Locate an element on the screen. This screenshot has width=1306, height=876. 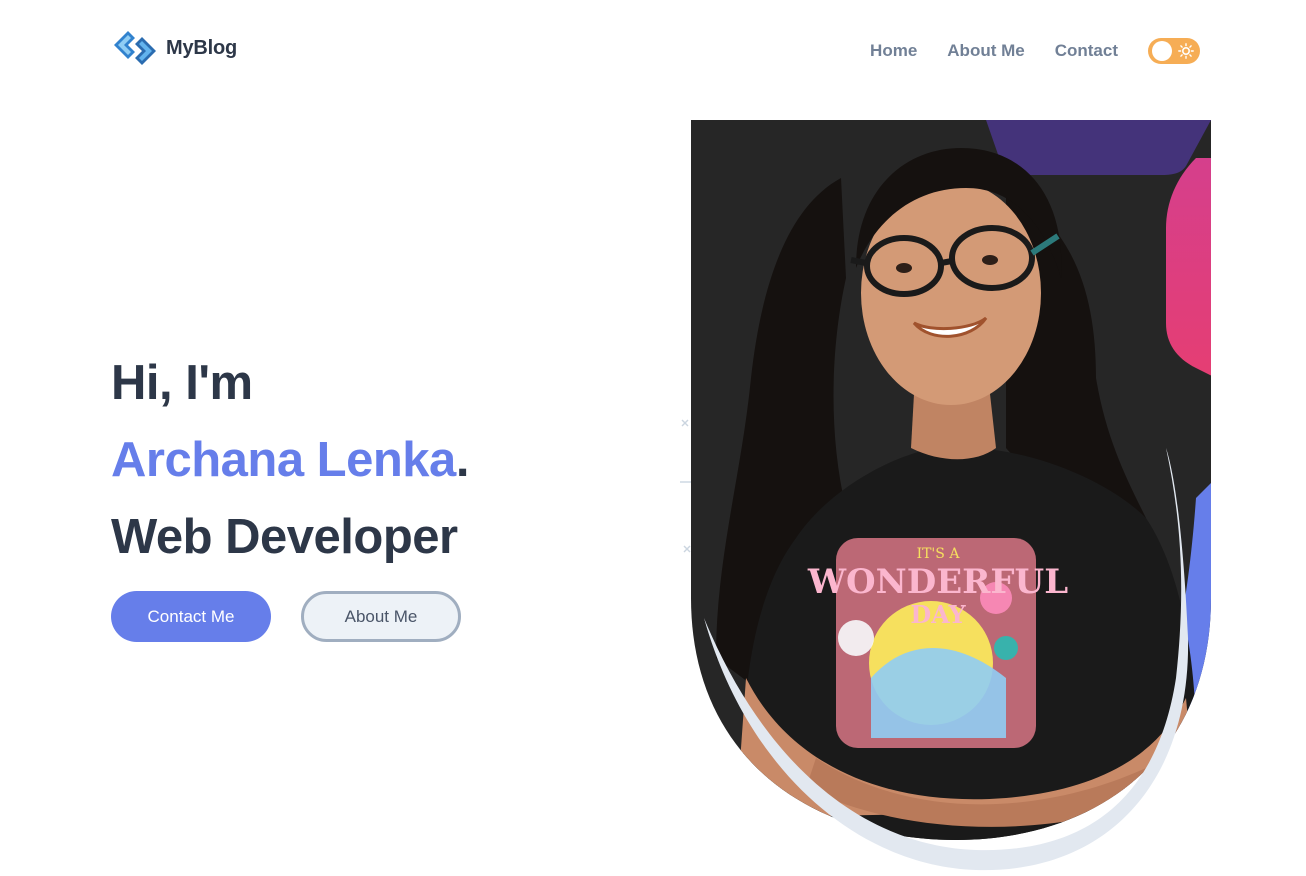
svg-text: WONDERFUL is located at coordinates (937, 582).